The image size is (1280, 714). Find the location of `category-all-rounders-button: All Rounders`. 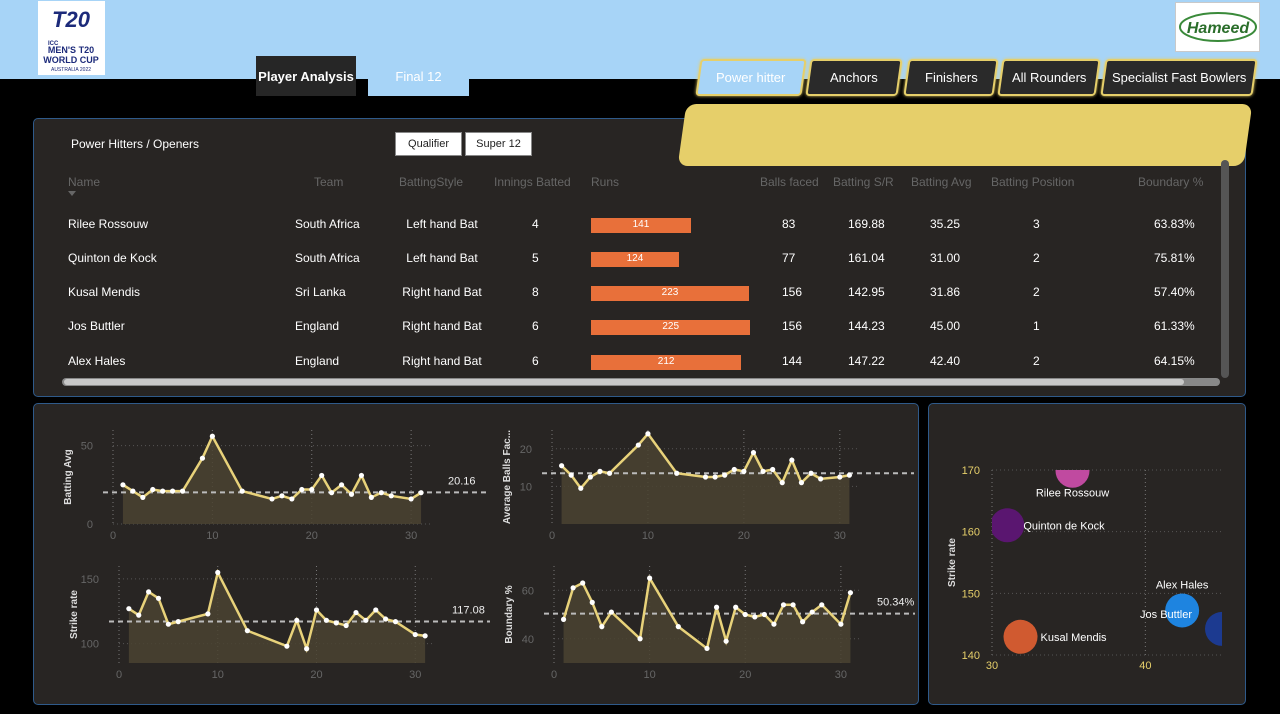

category-all-rounders-button: All Rounders is located at coordinates (1049, 77).